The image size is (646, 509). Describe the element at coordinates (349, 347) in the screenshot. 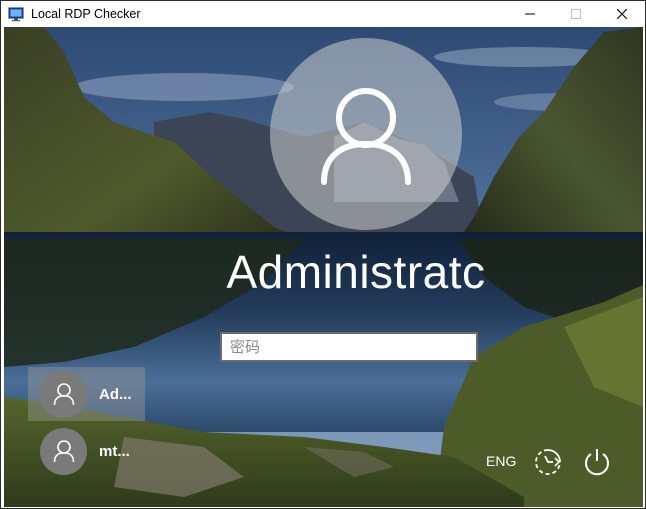

I see `password-input` at that location.